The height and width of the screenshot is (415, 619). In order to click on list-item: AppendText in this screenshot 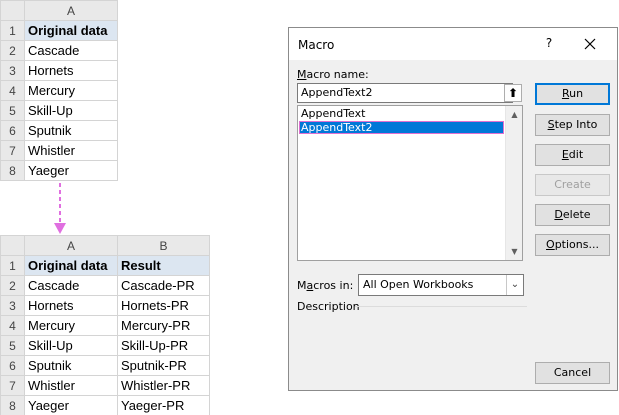, I will do `click(401, 113)`.